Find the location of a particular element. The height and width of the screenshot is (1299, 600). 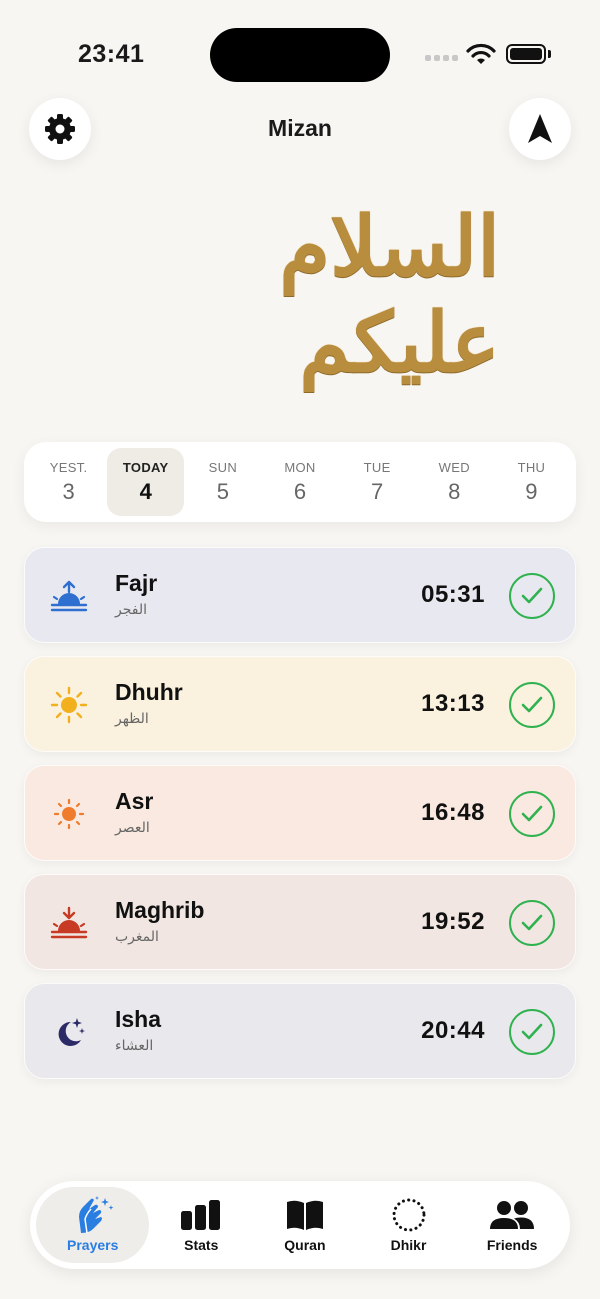

prayer-name: Isha is located at coordinates (138, 1019).